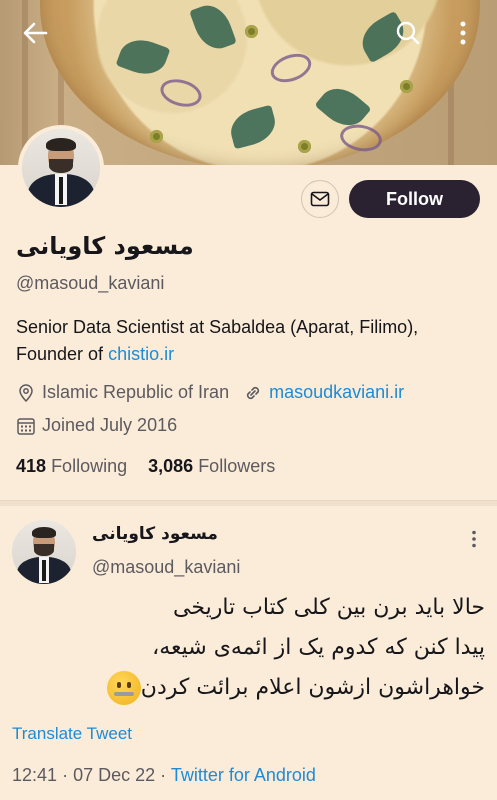 The image size is (497, 800). Describe the element at coordinates (414, 199) in the screenshot. I see `follow-button: Follow` at that location.